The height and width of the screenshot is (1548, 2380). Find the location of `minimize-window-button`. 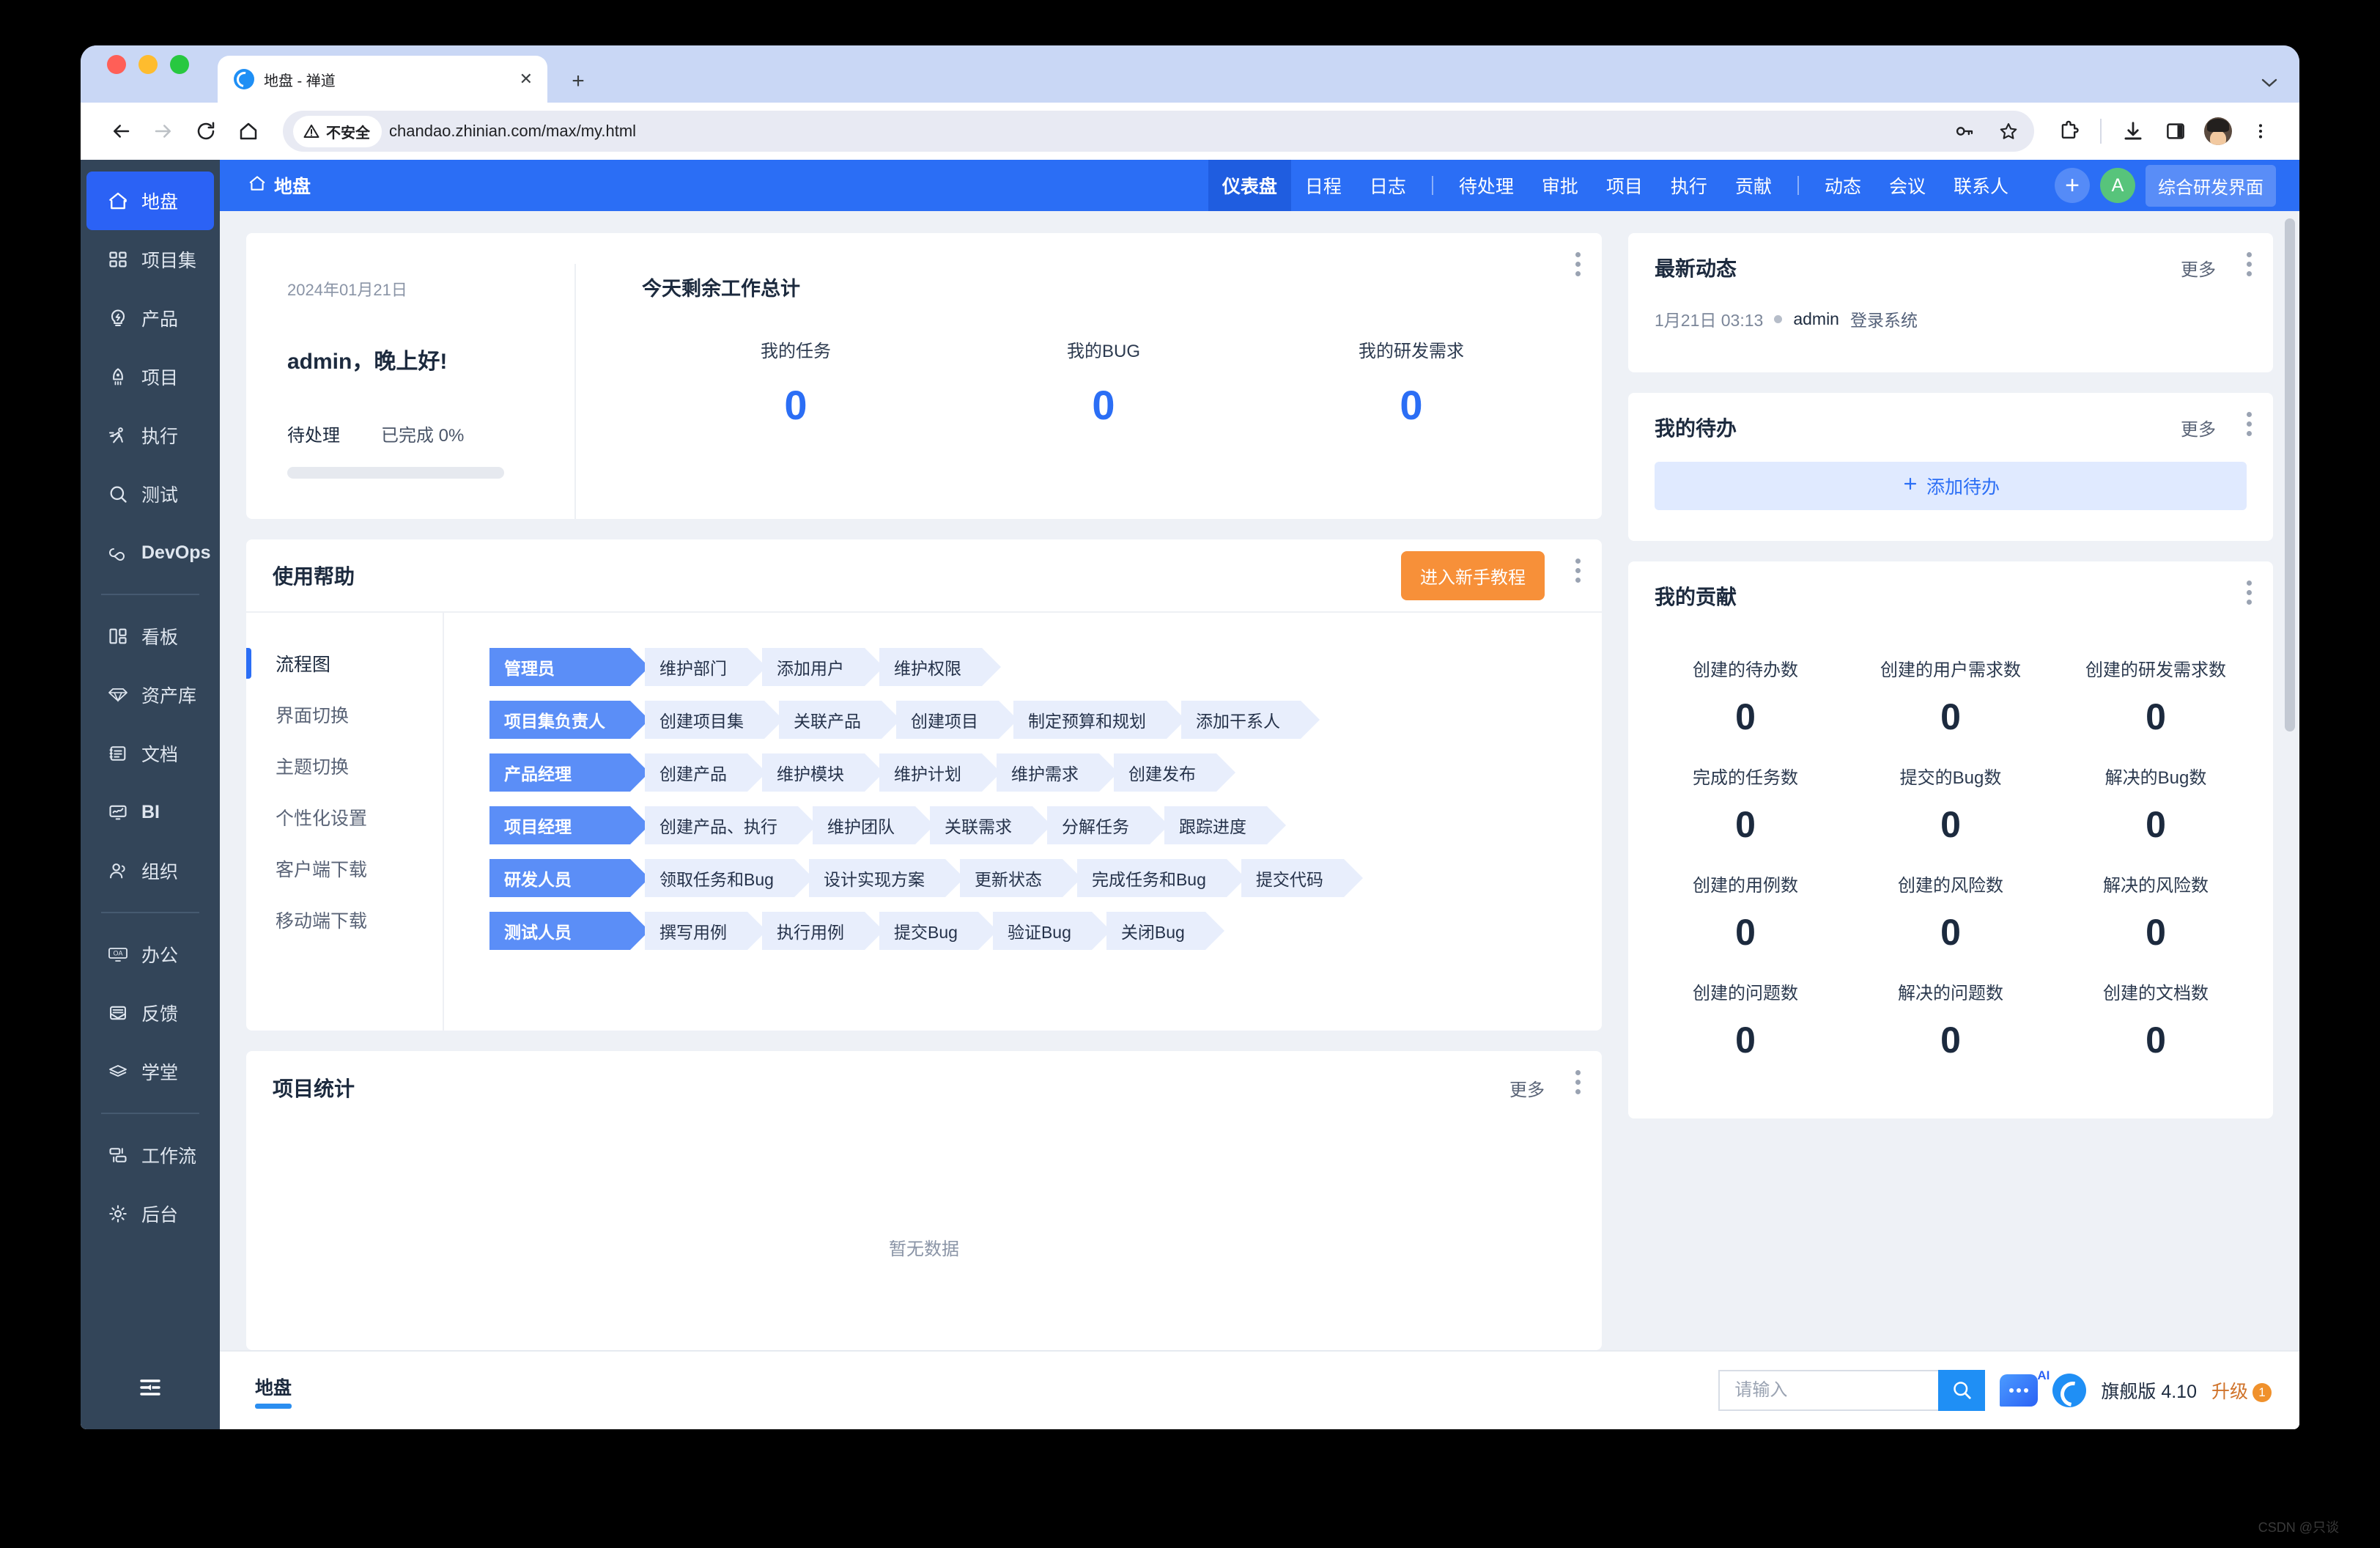

minimize-window-button is located at coordinates (148, 64).